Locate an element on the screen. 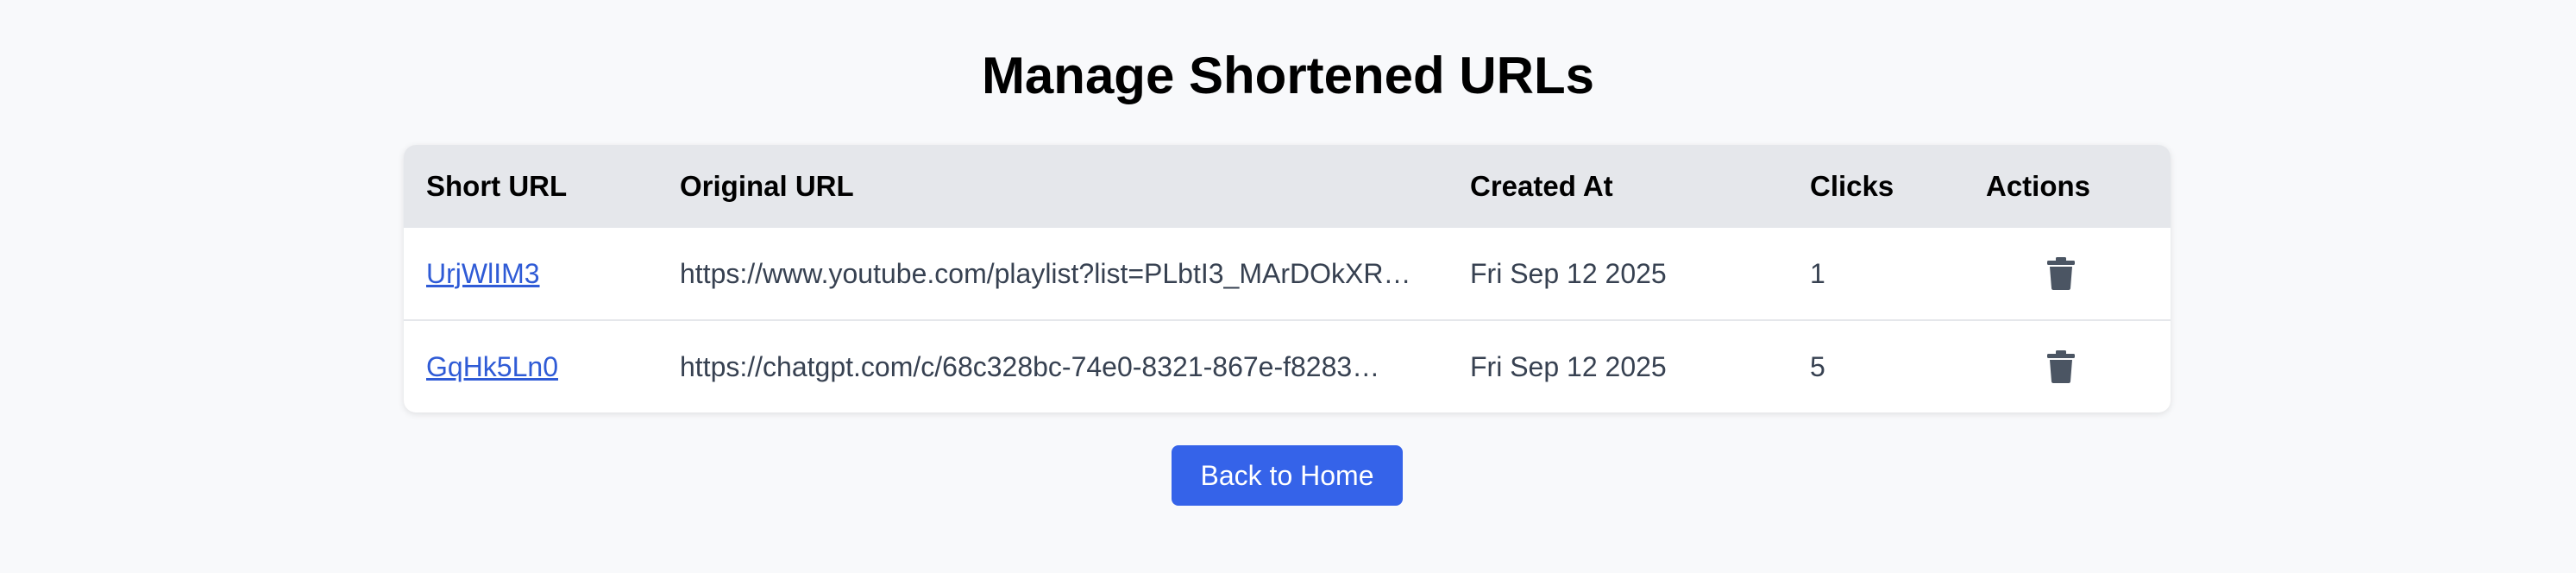 Image resolution: width=2576 pixels, height=573 pixels. header-original-url: Original URL is located at coordinates (767, 186).